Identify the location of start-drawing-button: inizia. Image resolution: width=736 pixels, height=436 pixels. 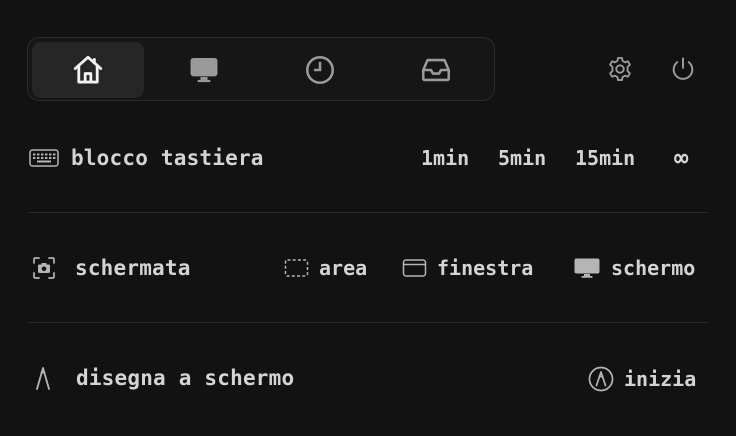
(642, 379).